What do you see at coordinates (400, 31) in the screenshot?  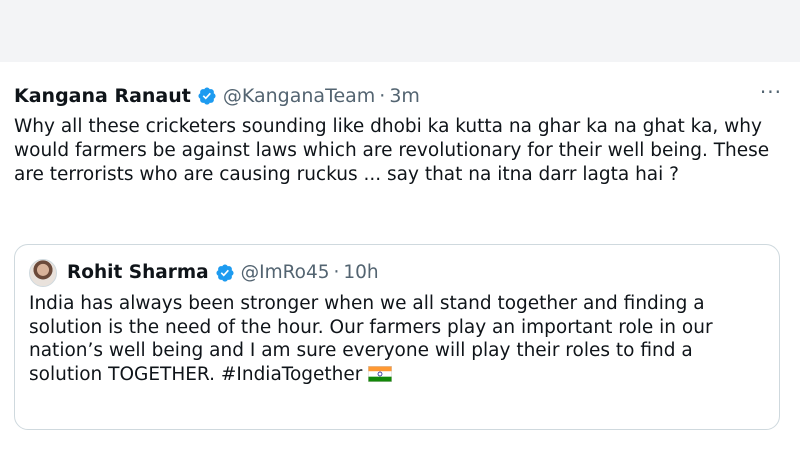 I see `top-background-band` at bounding box center [400, 31].